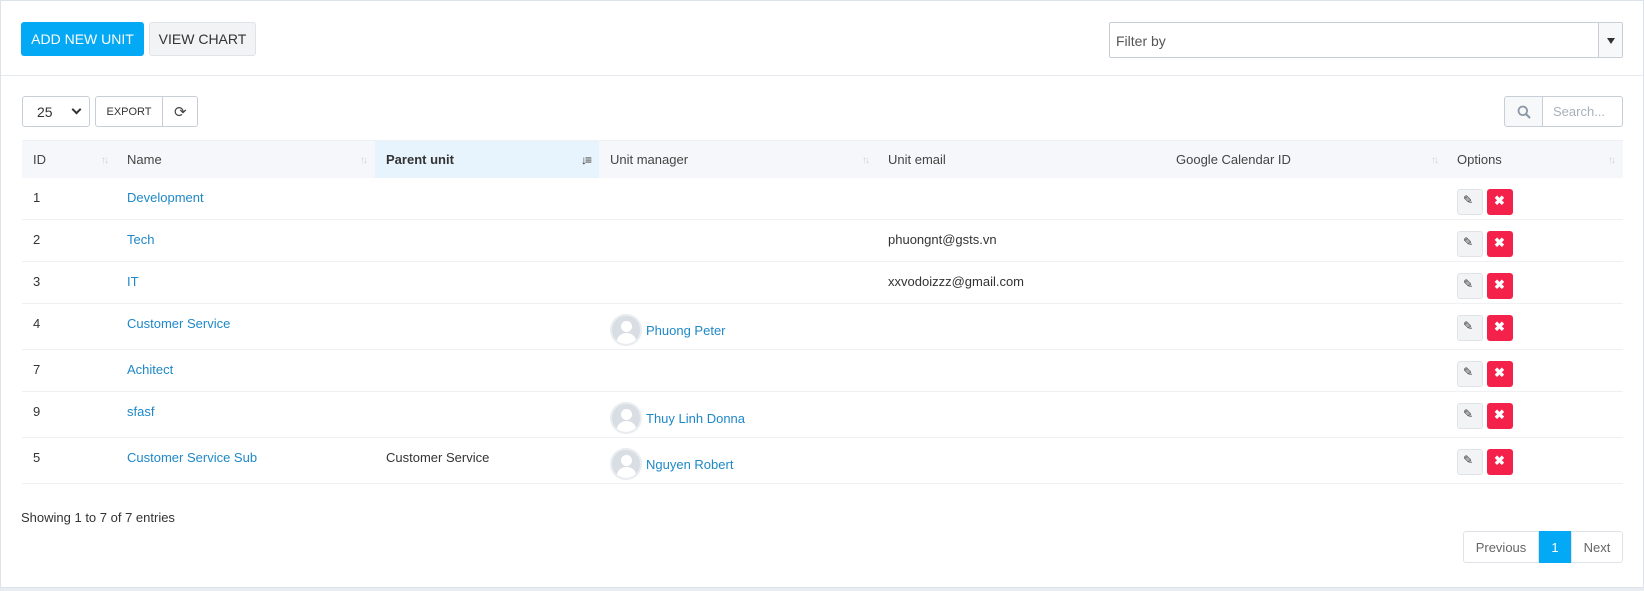  Describe the element at coordinates (69, 370) in the screenshot. I see `cell-id: 7` at that location.